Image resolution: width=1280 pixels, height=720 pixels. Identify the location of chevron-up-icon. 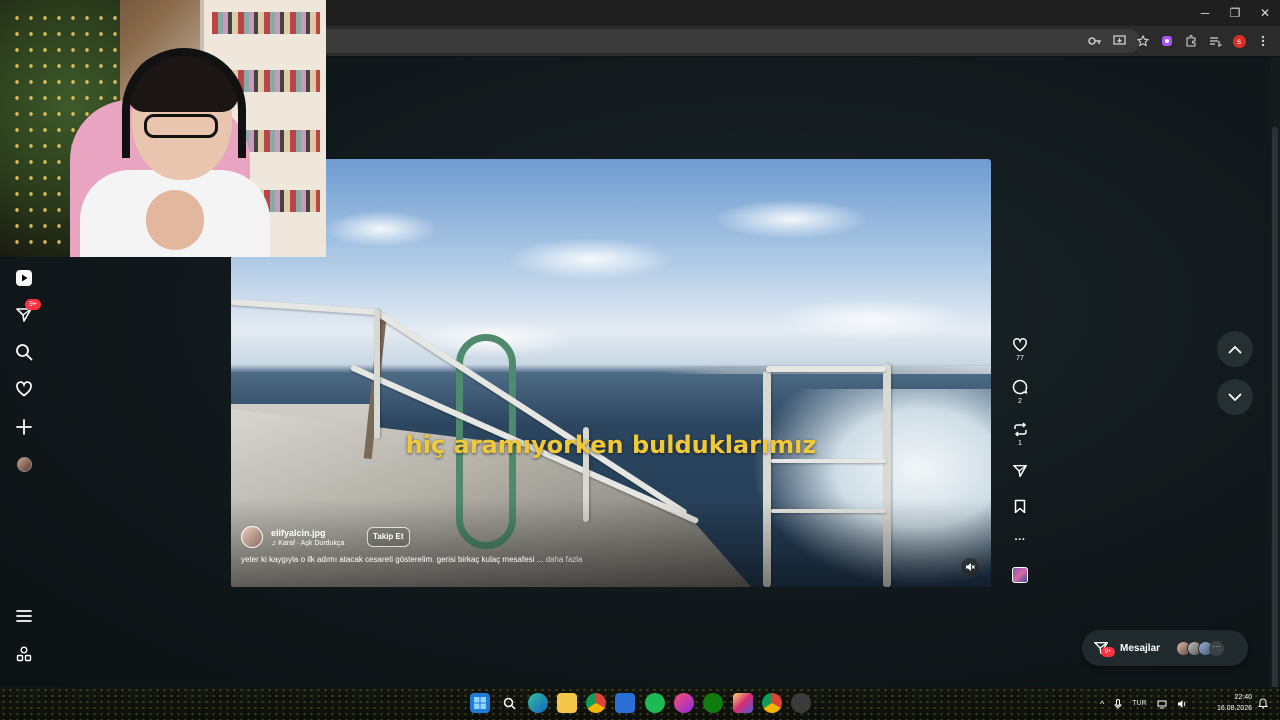
(1235, 349).